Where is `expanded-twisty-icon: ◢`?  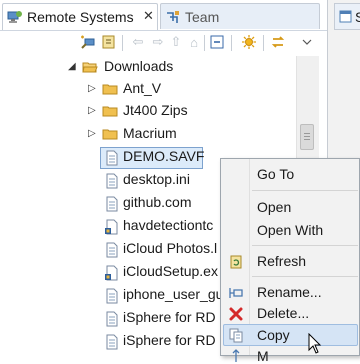 expanded-twisty-icon: ◢ is located at coordinates (72, 66).